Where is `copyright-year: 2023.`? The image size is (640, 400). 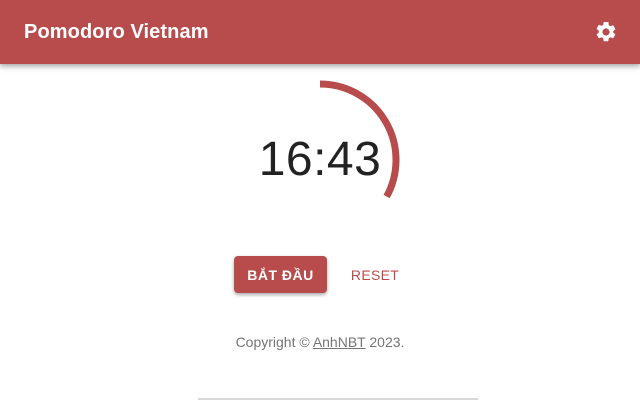
copyright-year: 2023. is located at coordinates (387, 342).